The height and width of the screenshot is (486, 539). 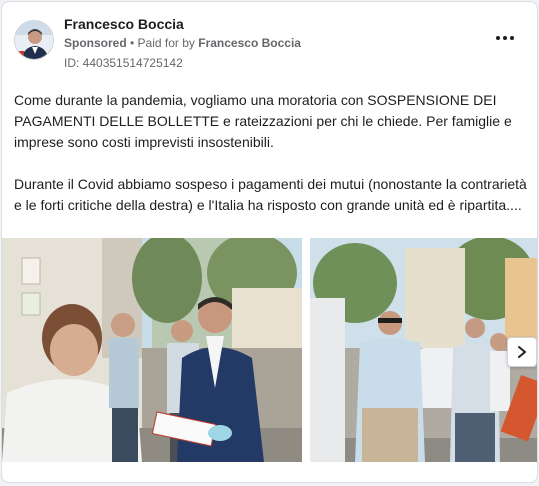 What do you see at coordinates (168, 43) in the screenshot?
I see `paid-for-prefix: Paid for by` at bounding box center [168, 43].